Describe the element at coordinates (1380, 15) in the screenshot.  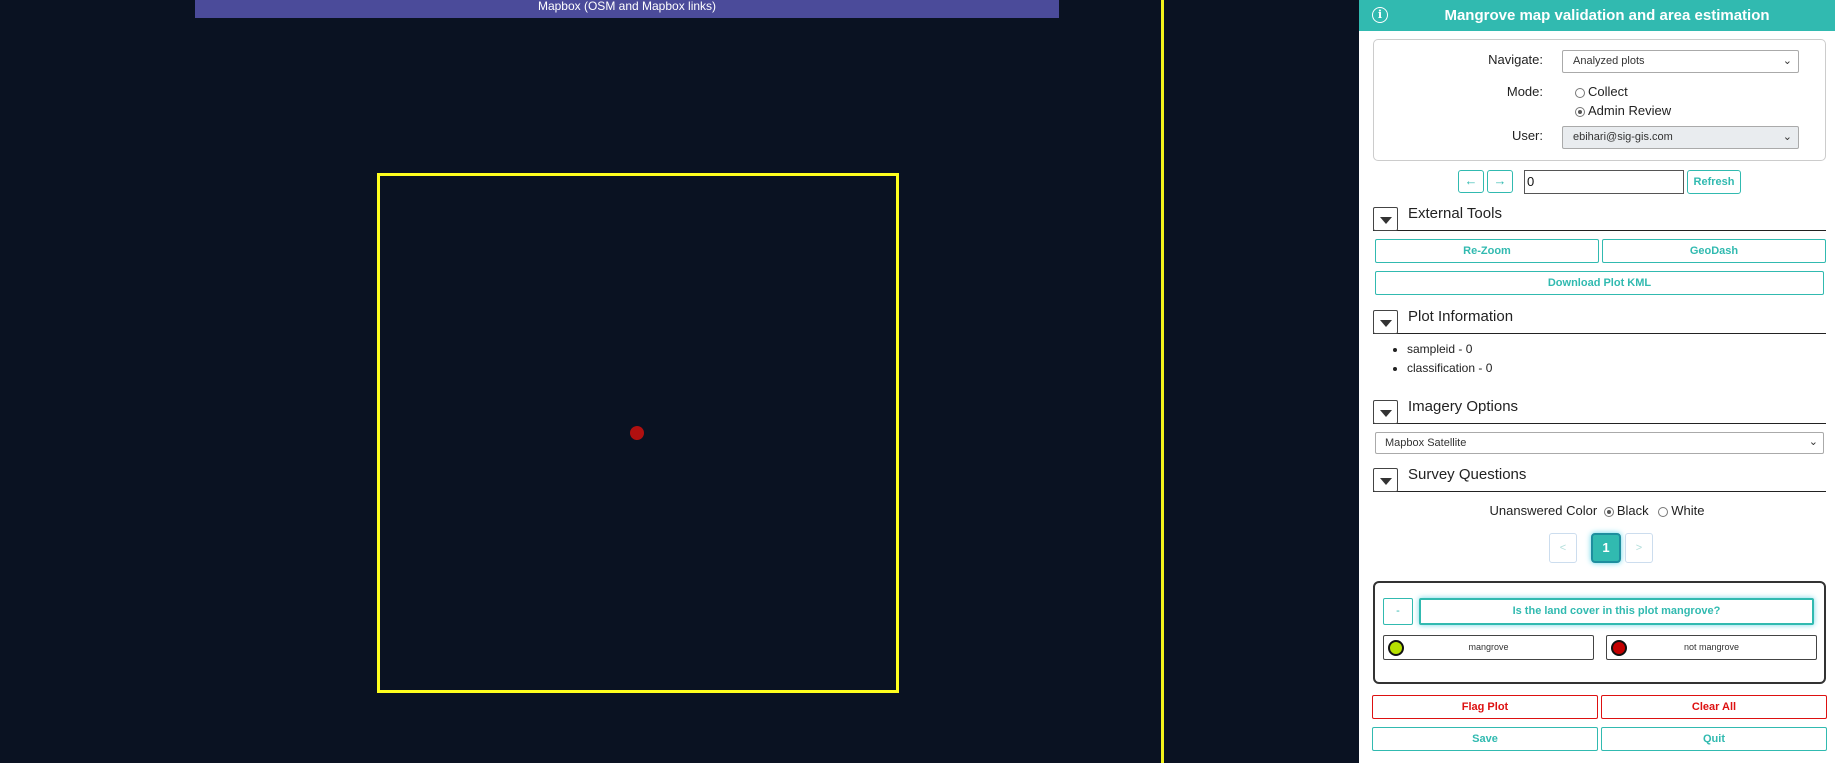
I see `info-icon: i` at that location.